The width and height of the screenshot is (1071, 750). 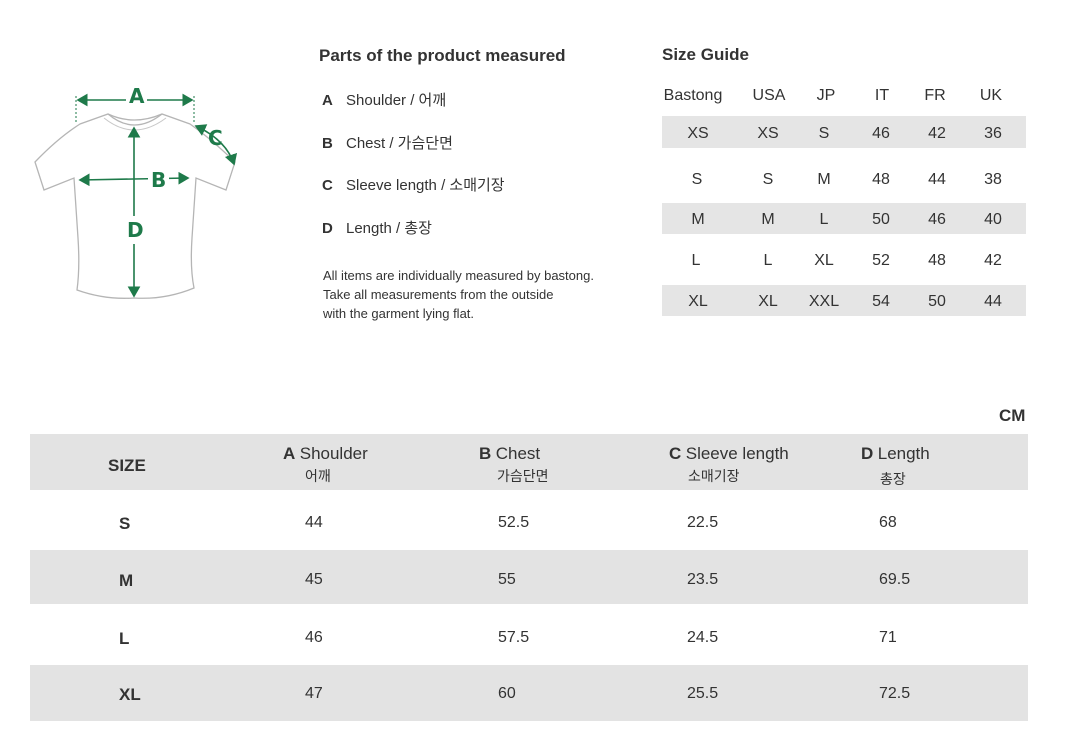 I want to click on table-row-size: S, so click(x=125, y=523).